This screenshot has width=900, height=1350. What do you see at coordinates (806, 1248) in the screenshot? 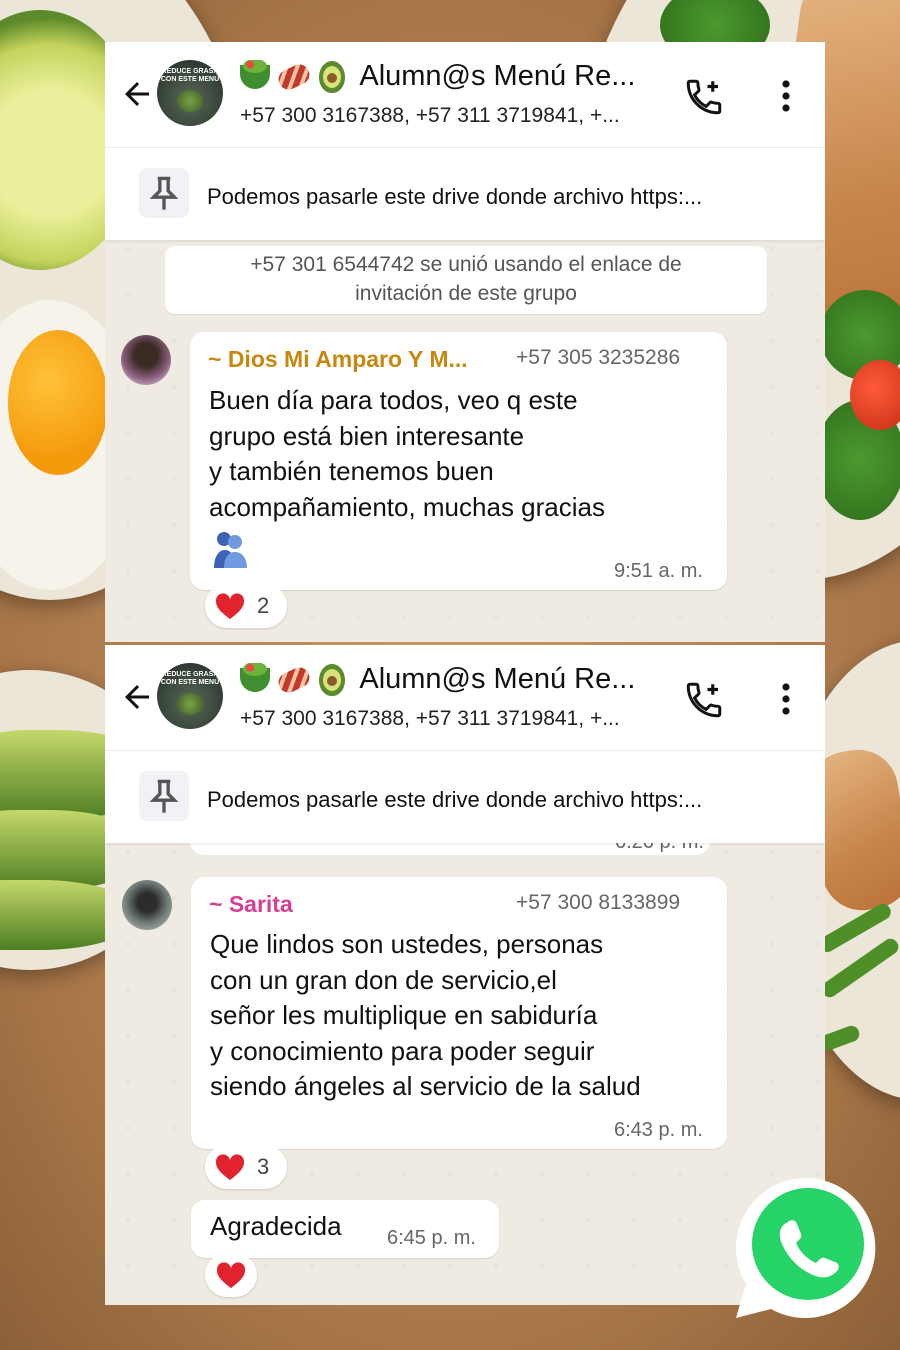
I see `whatsapp-logo-icon` at bounding box center [806, 1248].